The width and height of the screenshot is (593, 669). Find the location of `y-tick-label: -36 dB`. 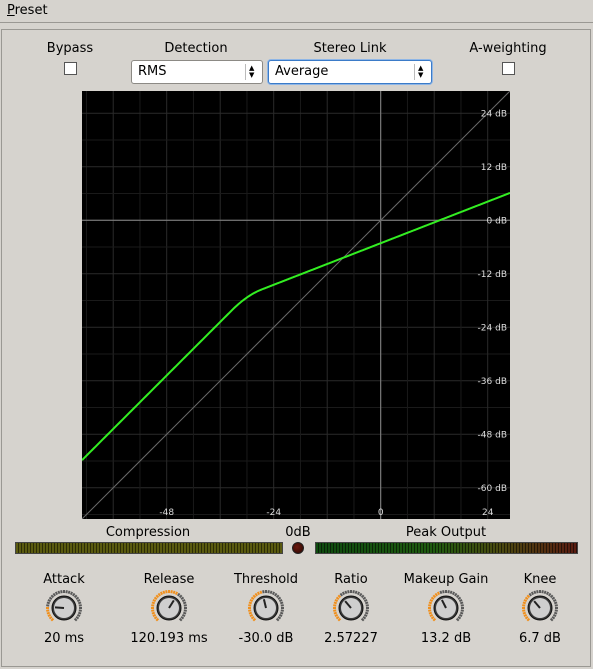

y-tick-label: -36 dB is located at coordinates (492, 382).